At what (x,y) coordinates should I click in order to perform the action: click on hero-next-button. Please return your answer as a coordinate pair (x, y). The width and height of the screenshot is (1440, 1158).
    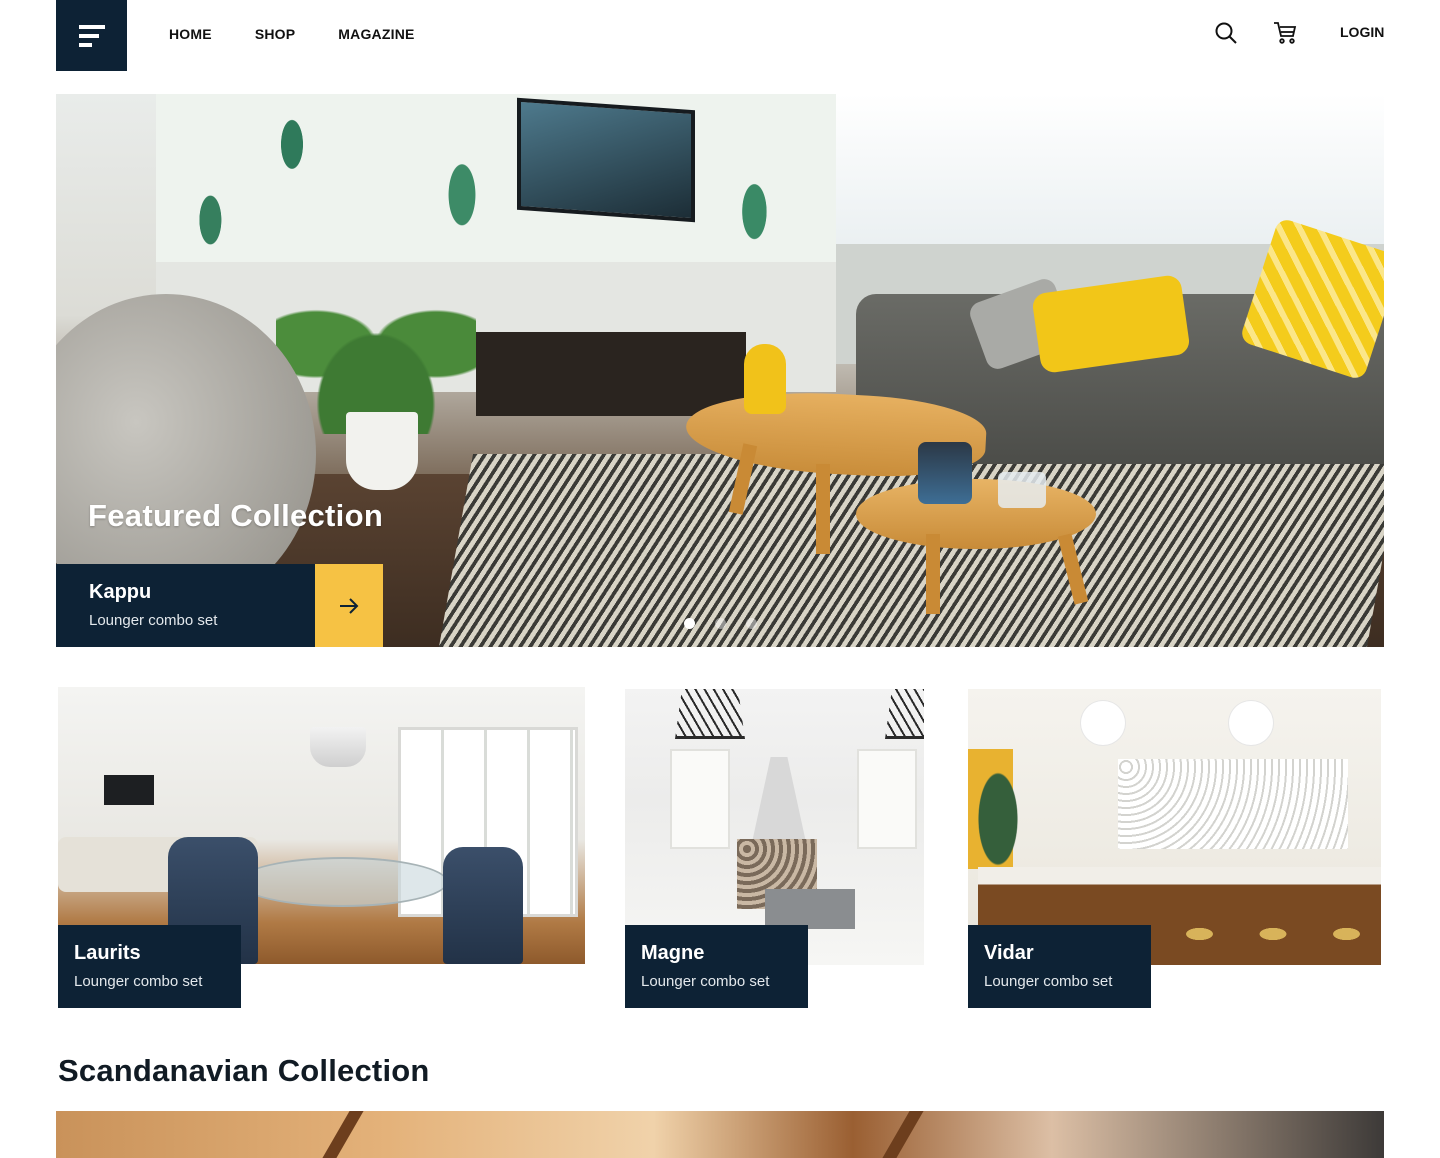
    Looking at the image, I should click on (349, 605).